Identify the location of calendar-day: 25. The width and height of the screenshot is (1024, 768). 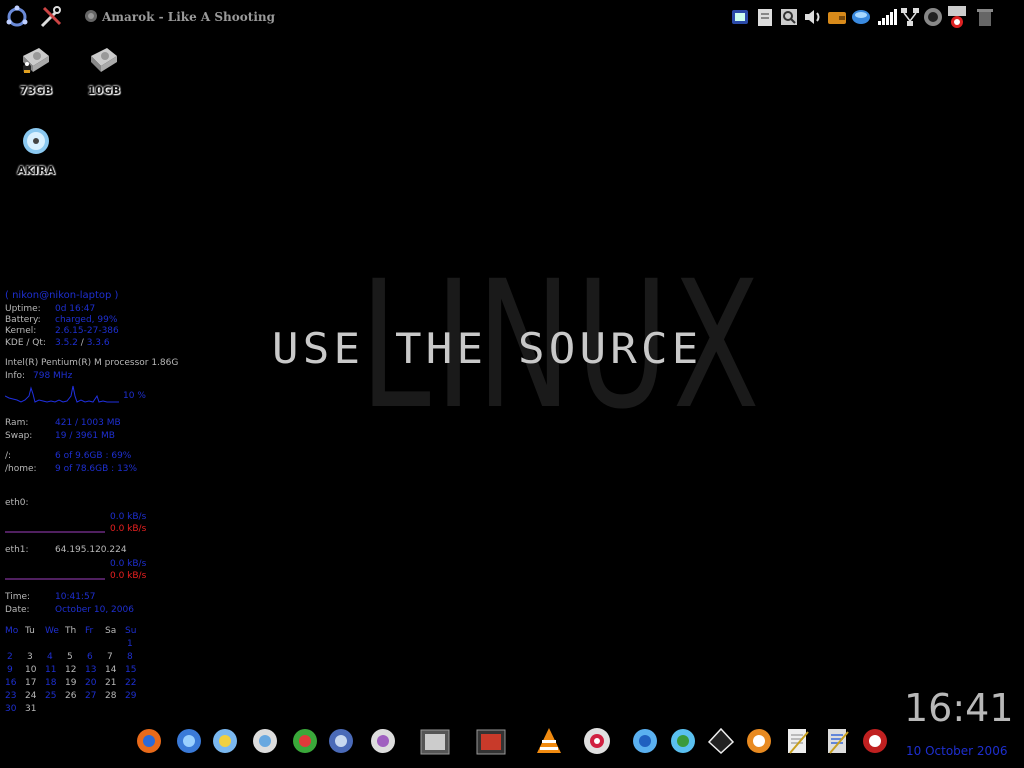
(51, 696).